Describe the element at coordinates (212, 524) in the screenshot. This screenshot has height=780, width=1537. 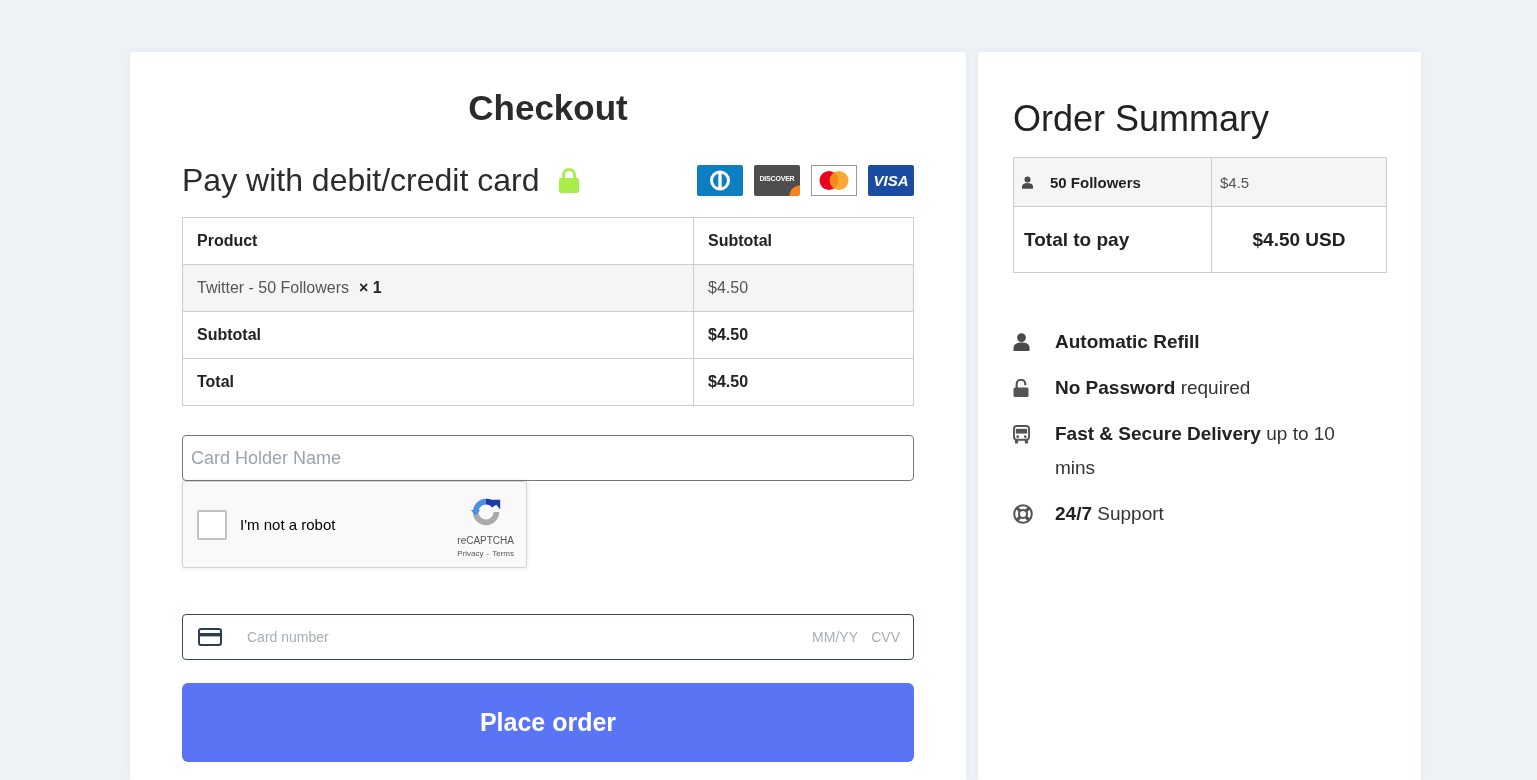
I see `checkbox` at that location.